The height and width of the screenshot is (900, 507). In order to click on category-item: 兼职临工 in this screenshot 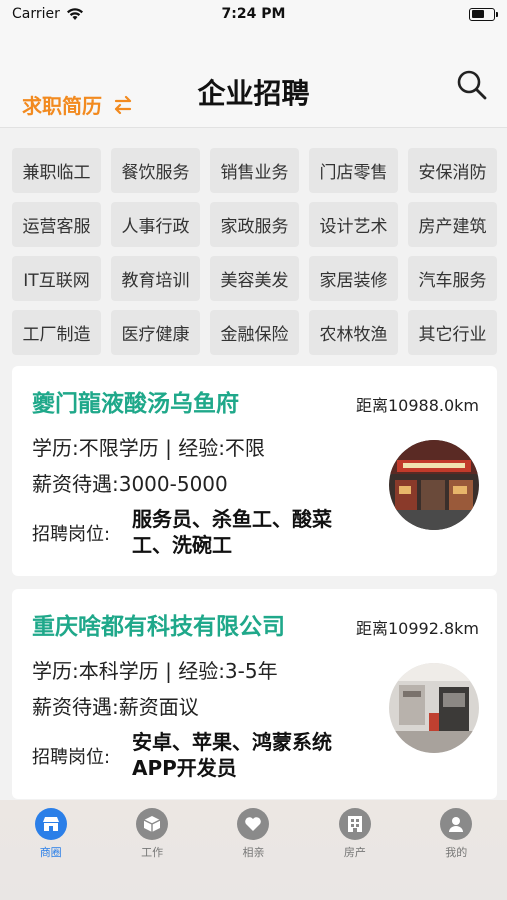, I will do `click(56, 170)`.